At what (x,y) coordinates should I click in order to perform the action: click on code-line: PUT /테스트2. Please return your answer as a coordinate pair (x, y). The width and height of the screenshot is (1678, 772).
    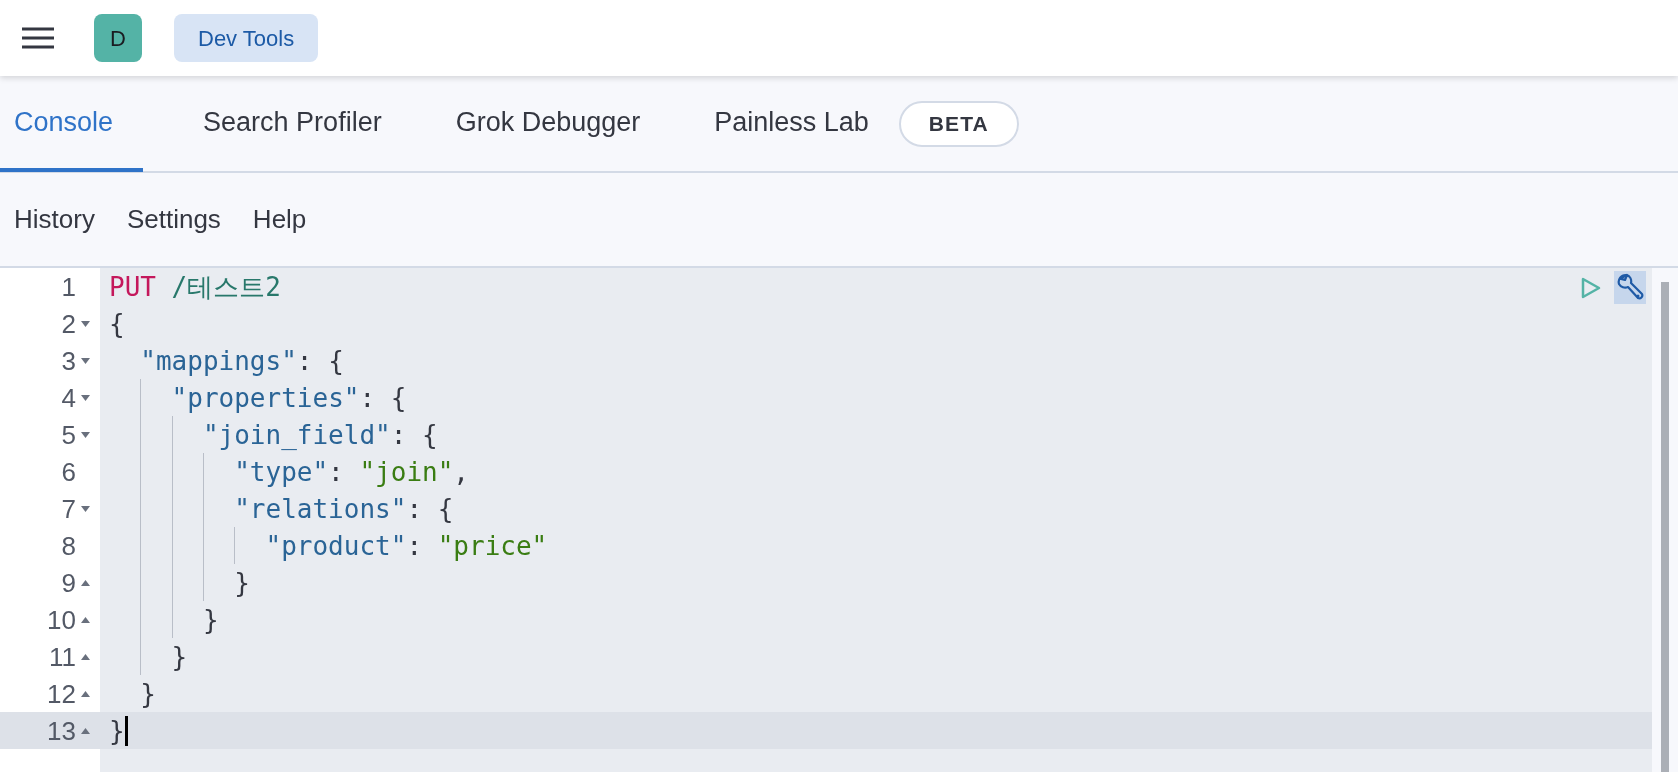
    Looking at the image, I should click on (195, 286).